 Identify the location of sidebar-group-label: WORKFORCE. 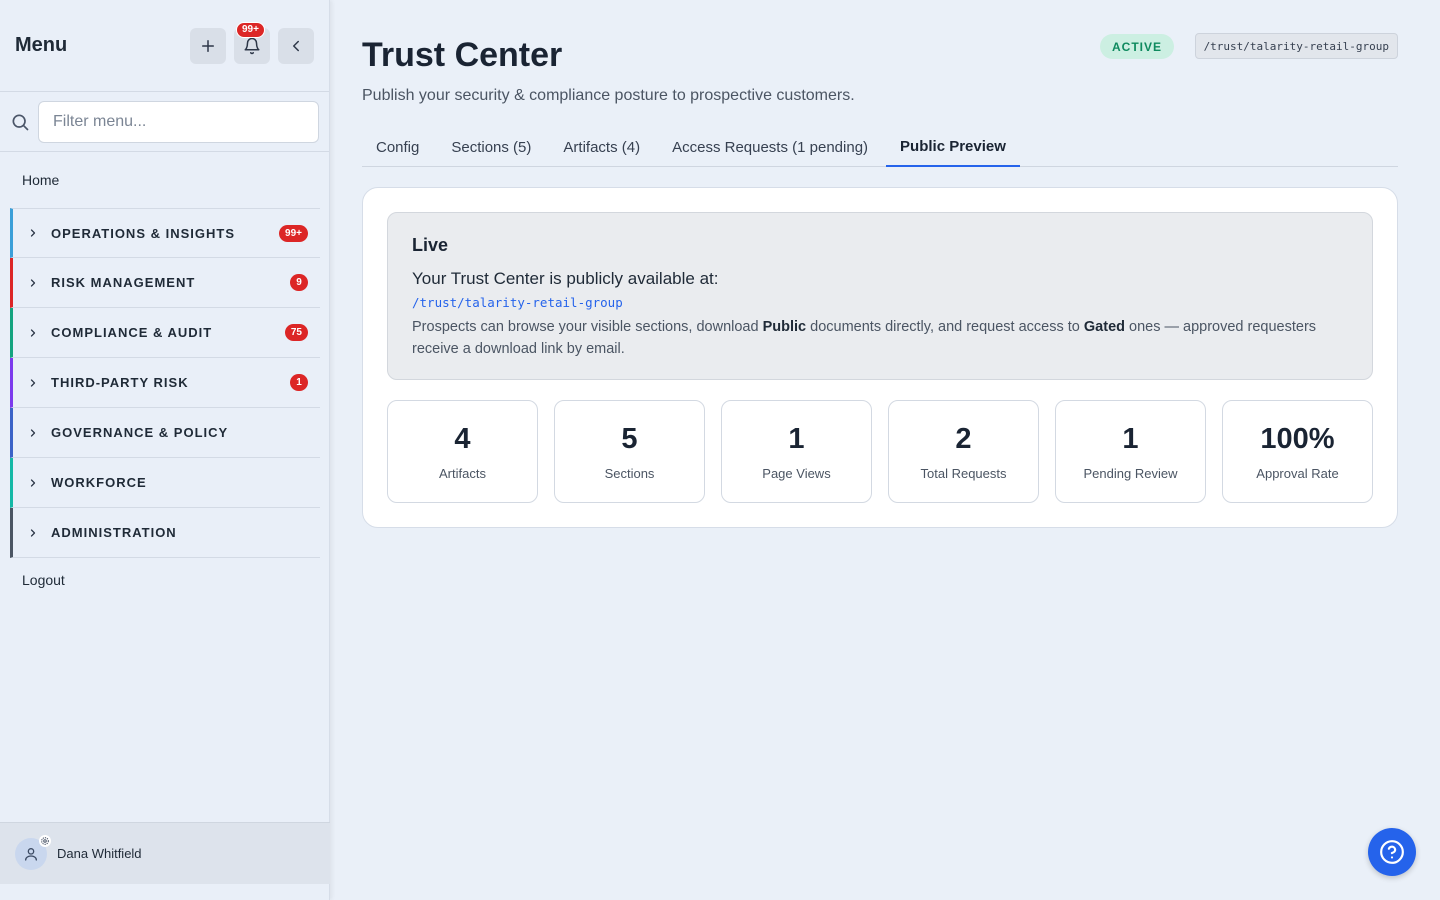
(99, 482).